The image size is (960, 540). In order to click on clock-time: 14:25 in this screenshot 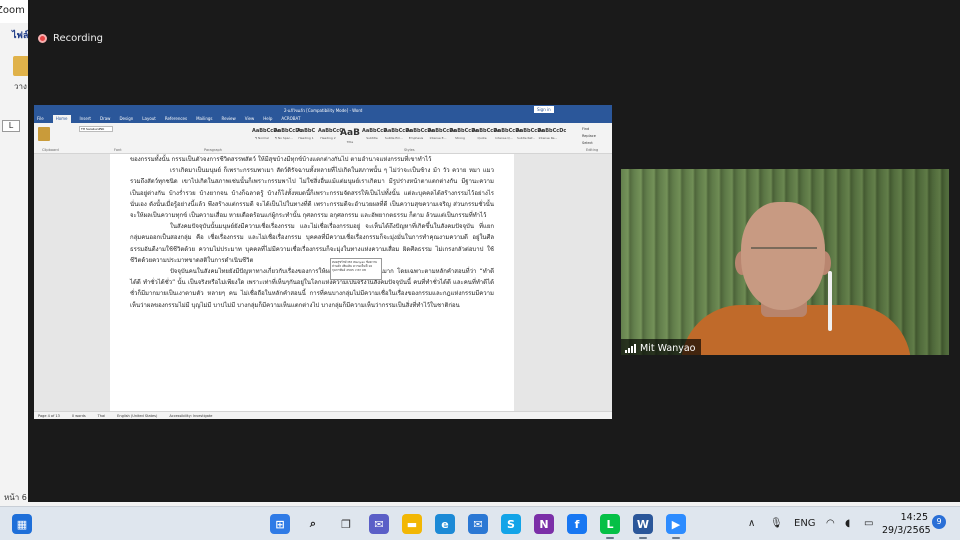, I will do `click(914, 517)`.